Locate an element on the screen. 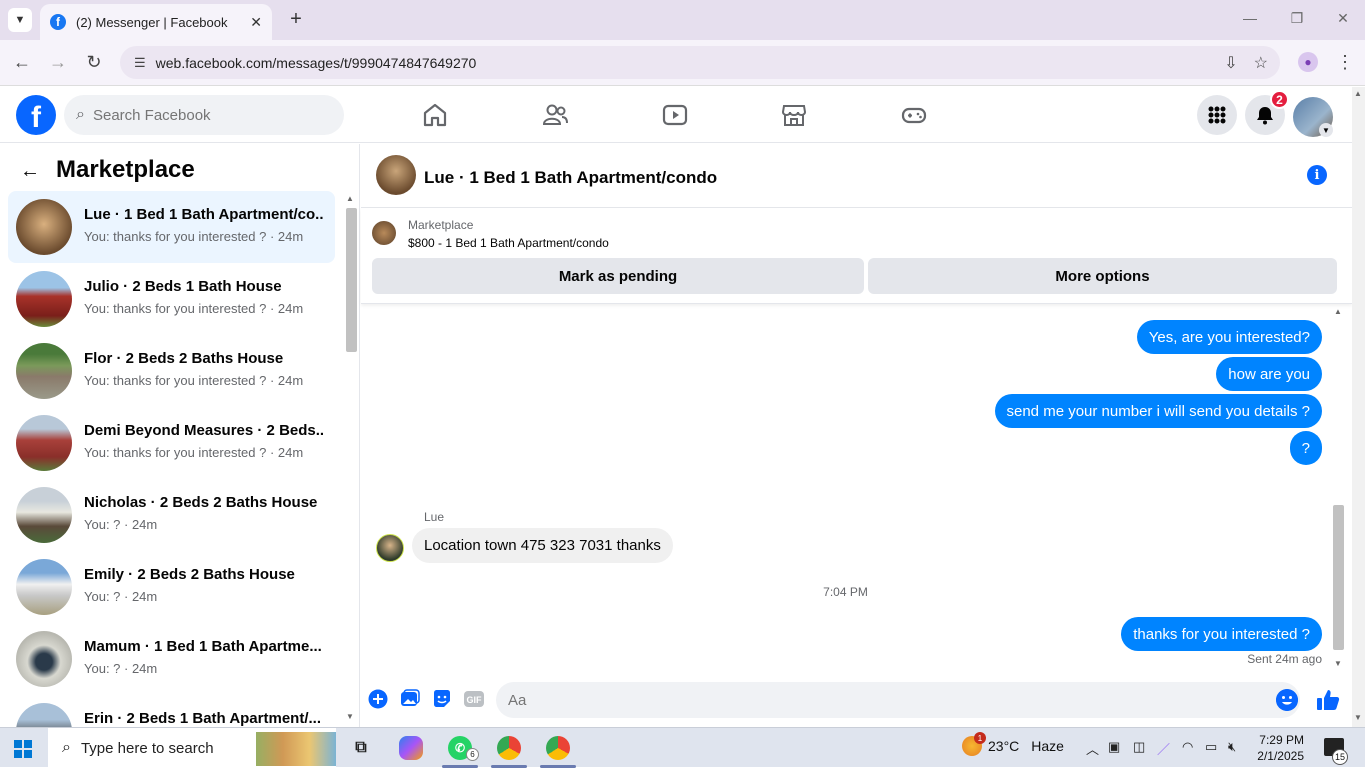 The image size is (1365, 768). sent-status: Sent 24m ago is located at coordinates (1284, 659).